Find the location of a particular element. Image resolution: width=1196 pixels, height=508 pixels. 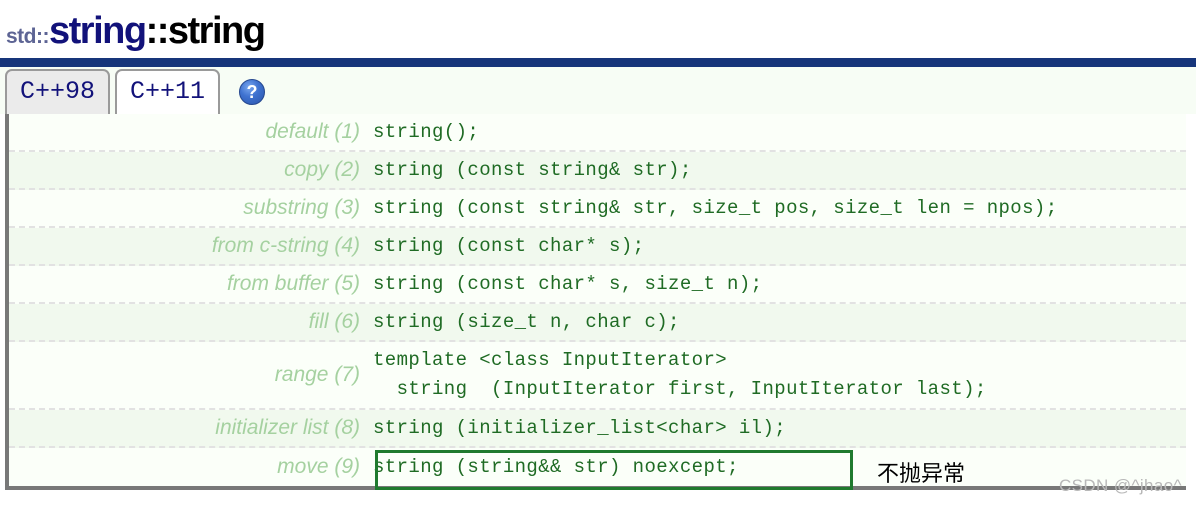

header-divider is located at coordinates (598, 62).